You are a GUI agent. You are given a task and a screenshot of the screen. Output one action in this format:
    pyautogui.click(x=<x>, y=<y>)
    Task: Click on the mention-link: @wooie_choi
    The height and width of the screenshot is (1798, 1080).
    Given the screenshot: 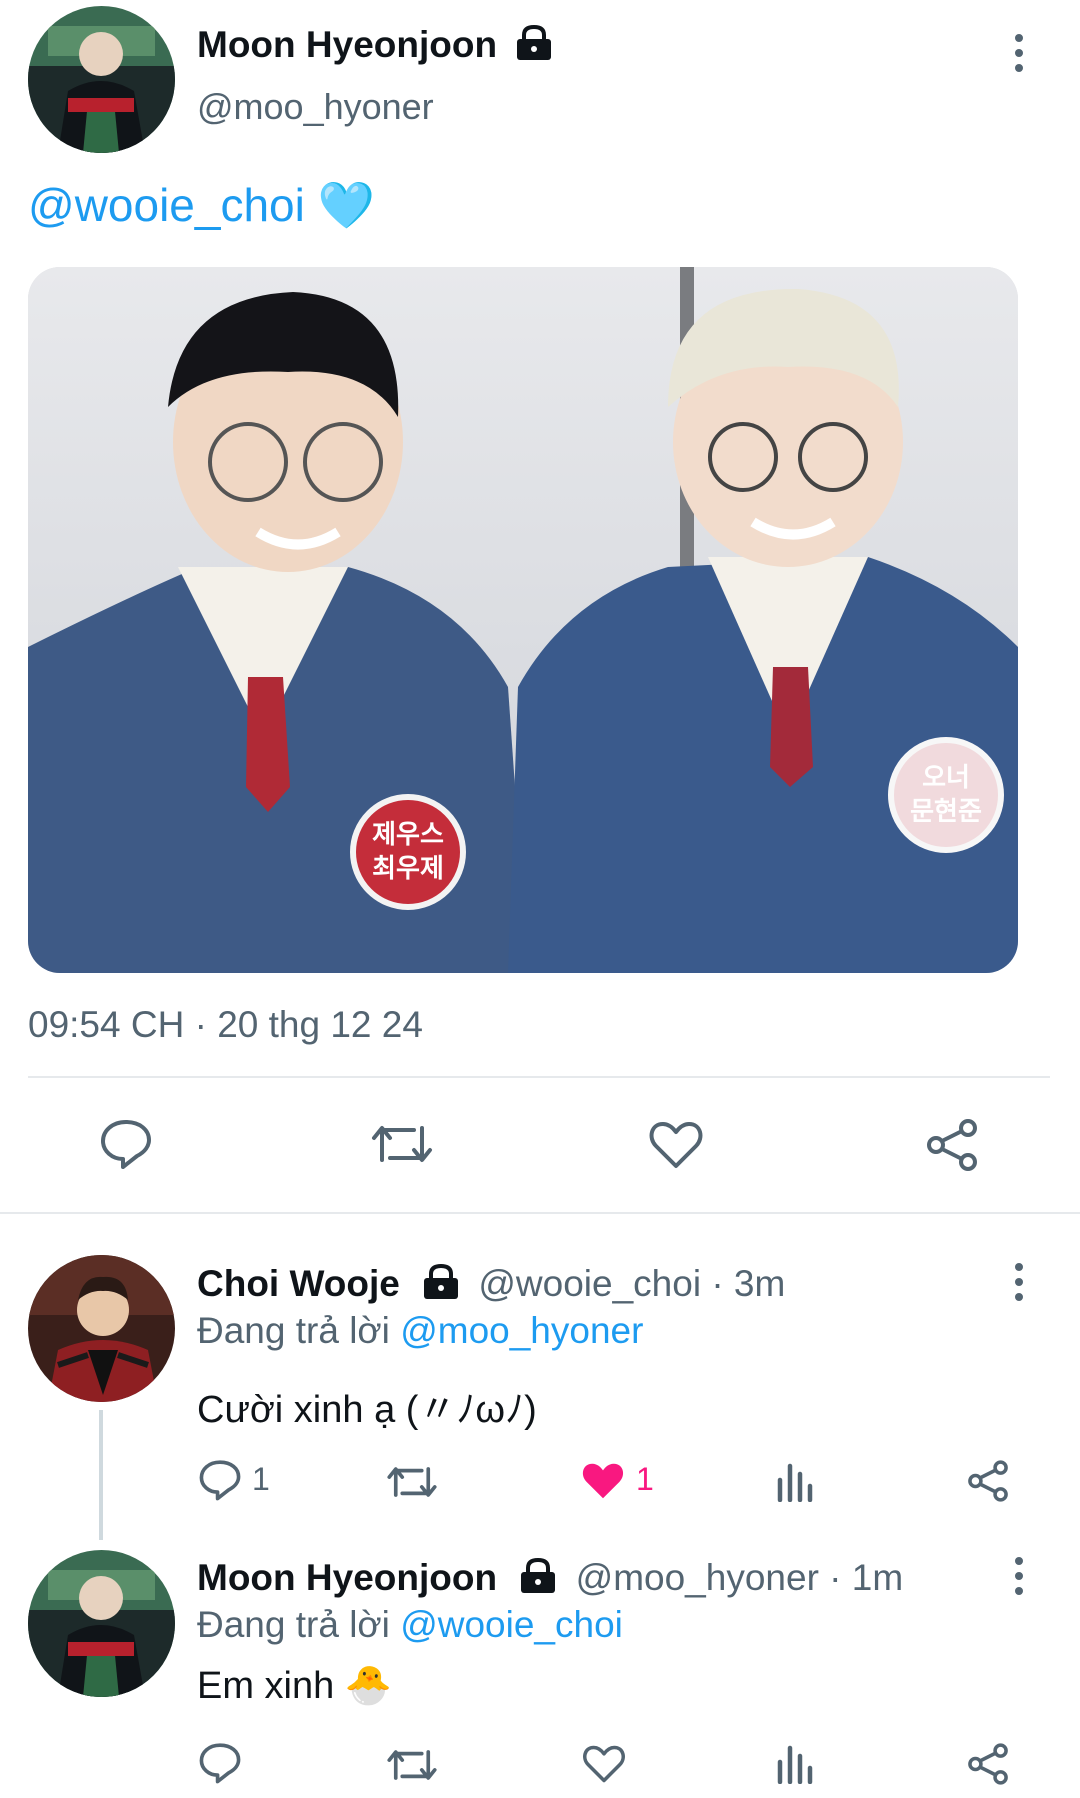 What is the action you would take?
    pyautogui.click(x=166, y=205)
    